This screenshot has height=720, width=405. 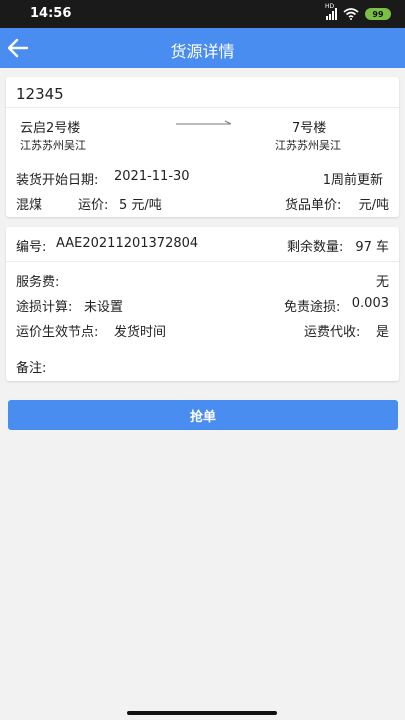 What do you see at coordinates (331, 11) in the screenshot?
I see `signal-icon: HD` at bounding box center [331, 11].